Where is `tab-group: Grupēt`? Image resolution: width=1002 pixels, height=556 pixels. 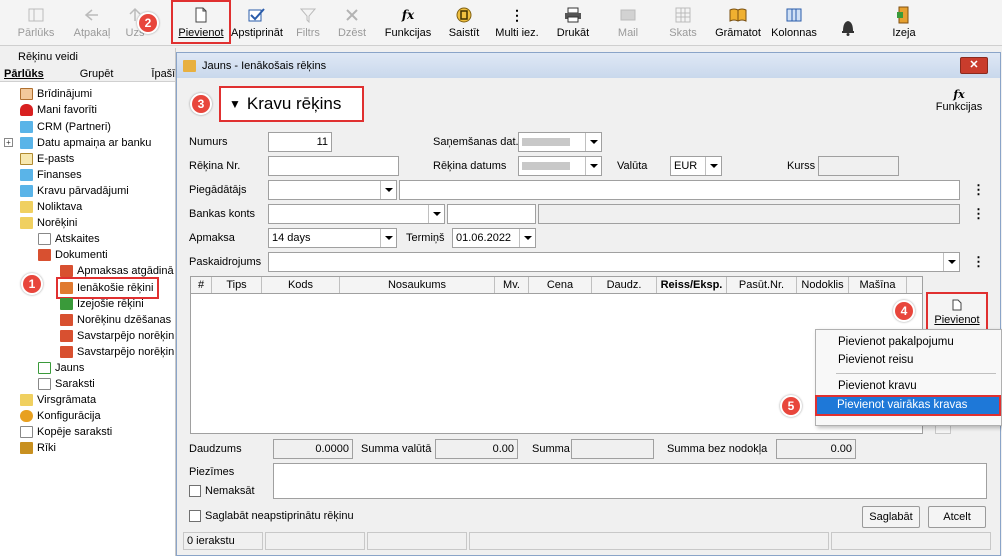
tab-group: Grupēt is located at coordinates (98, 73).